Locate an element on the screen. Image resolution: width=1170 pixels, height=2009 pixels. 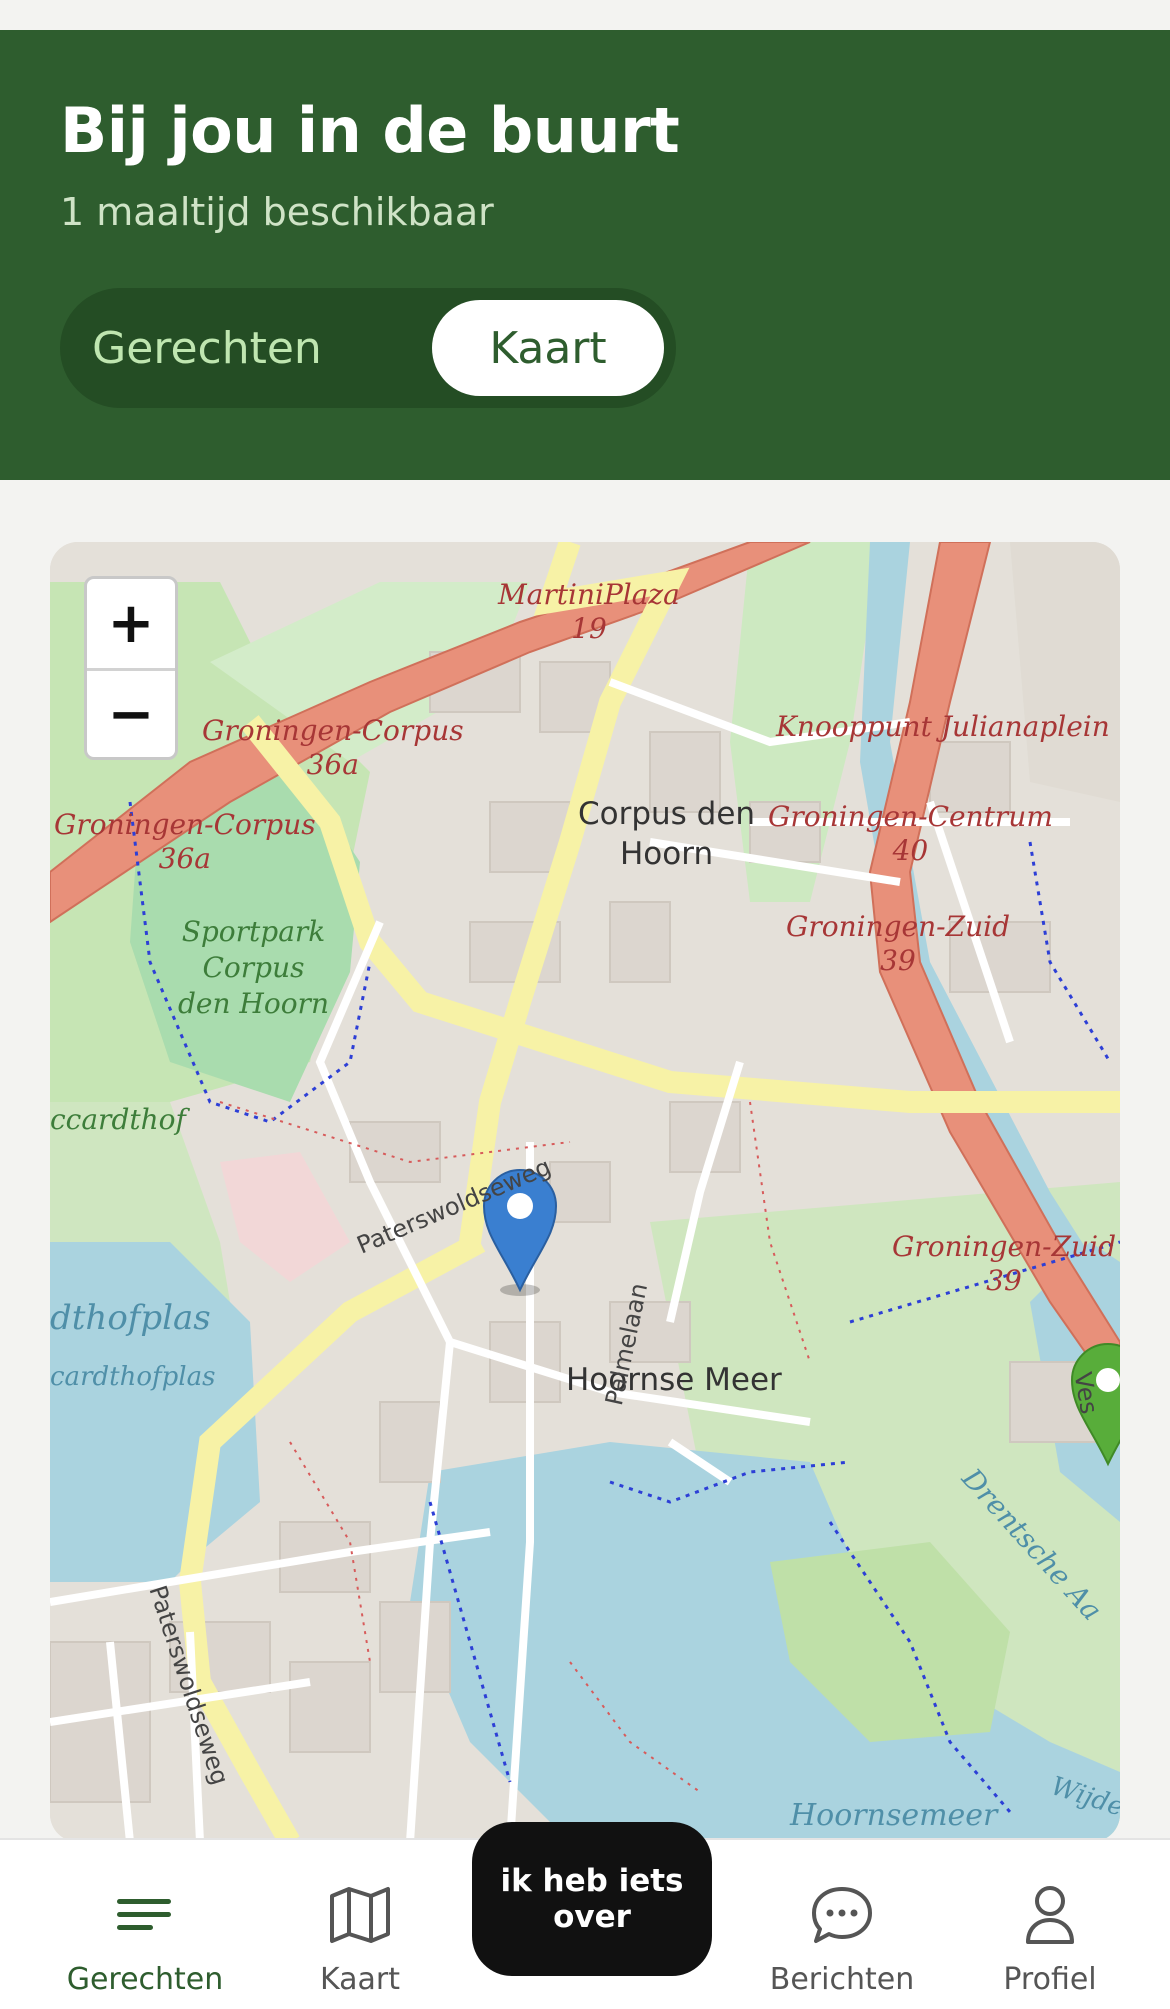
nav-berichten: Berichten is located at coordinates (842, 1924).